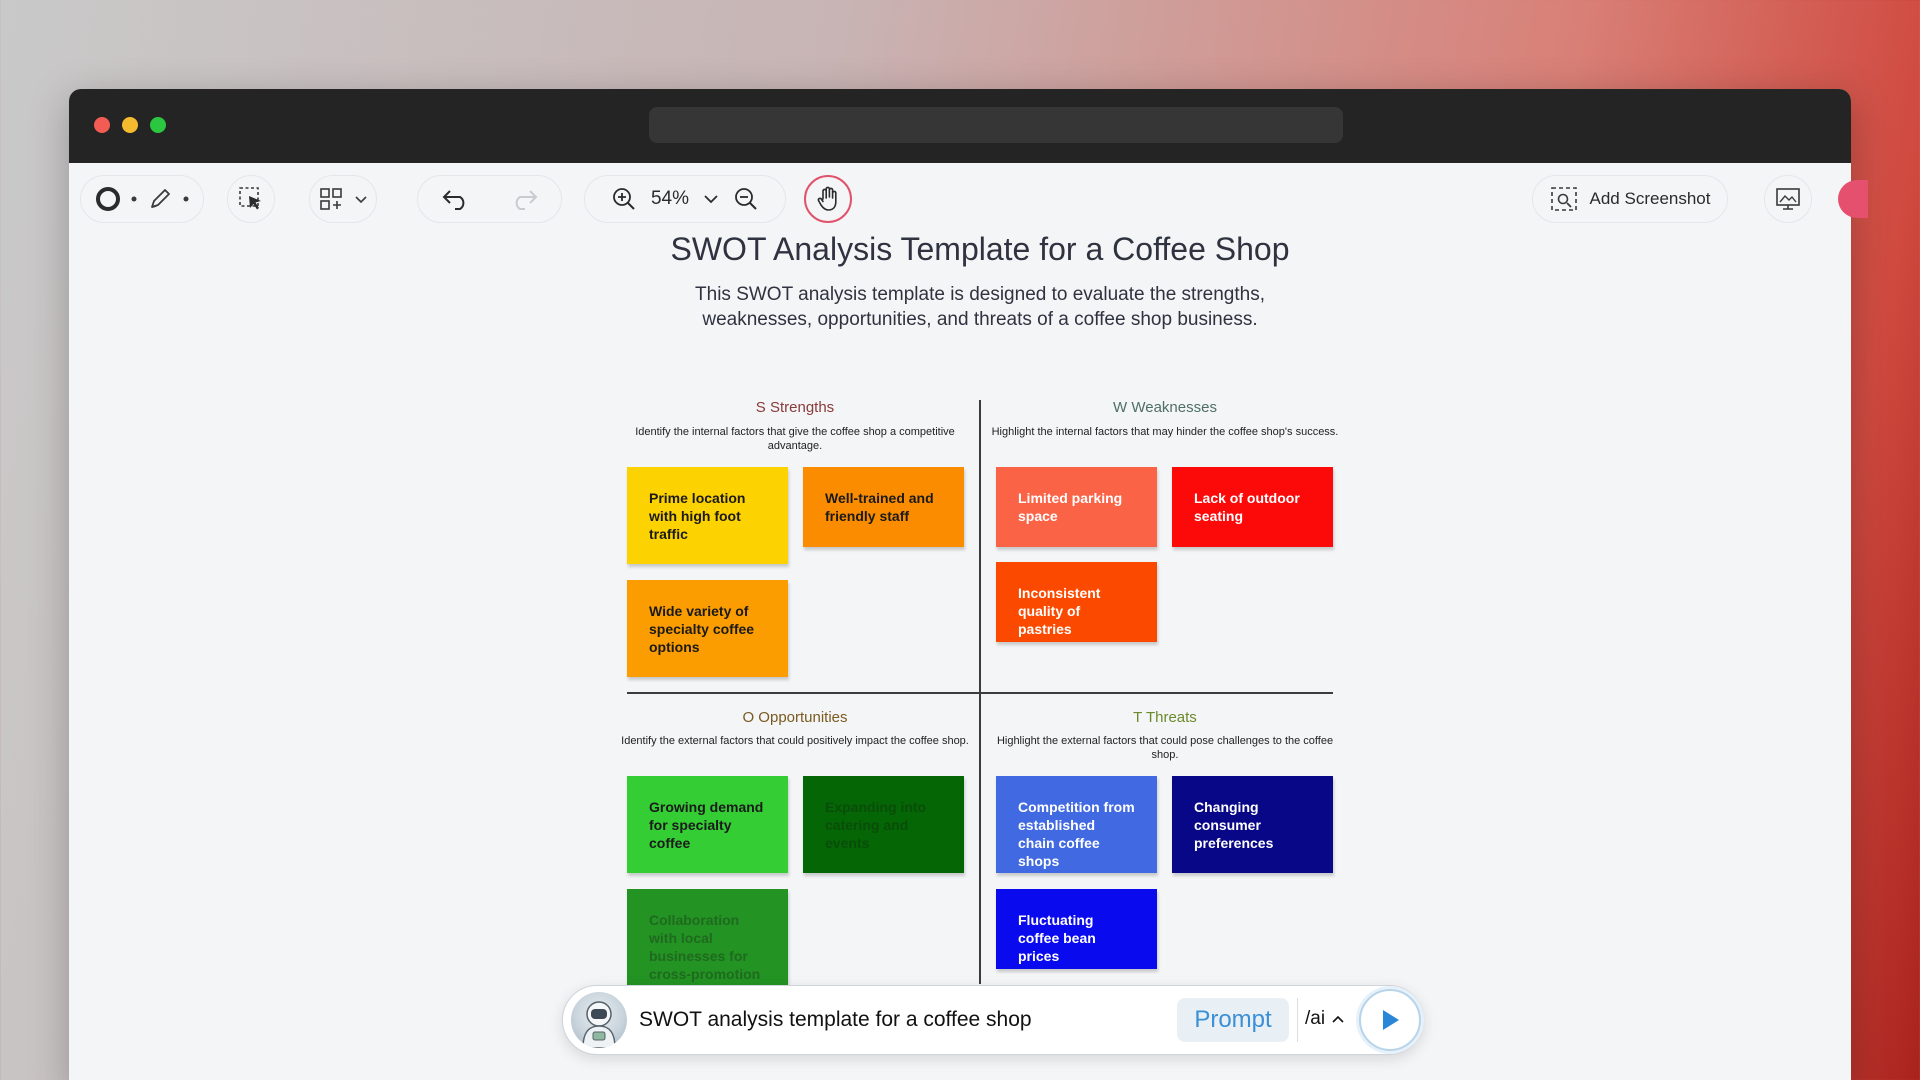 Image resolution: width=1920 pixels, height=1080 pixels. I want to click on add-screenshot-label: Add Screenshot, so click(1650, 198).